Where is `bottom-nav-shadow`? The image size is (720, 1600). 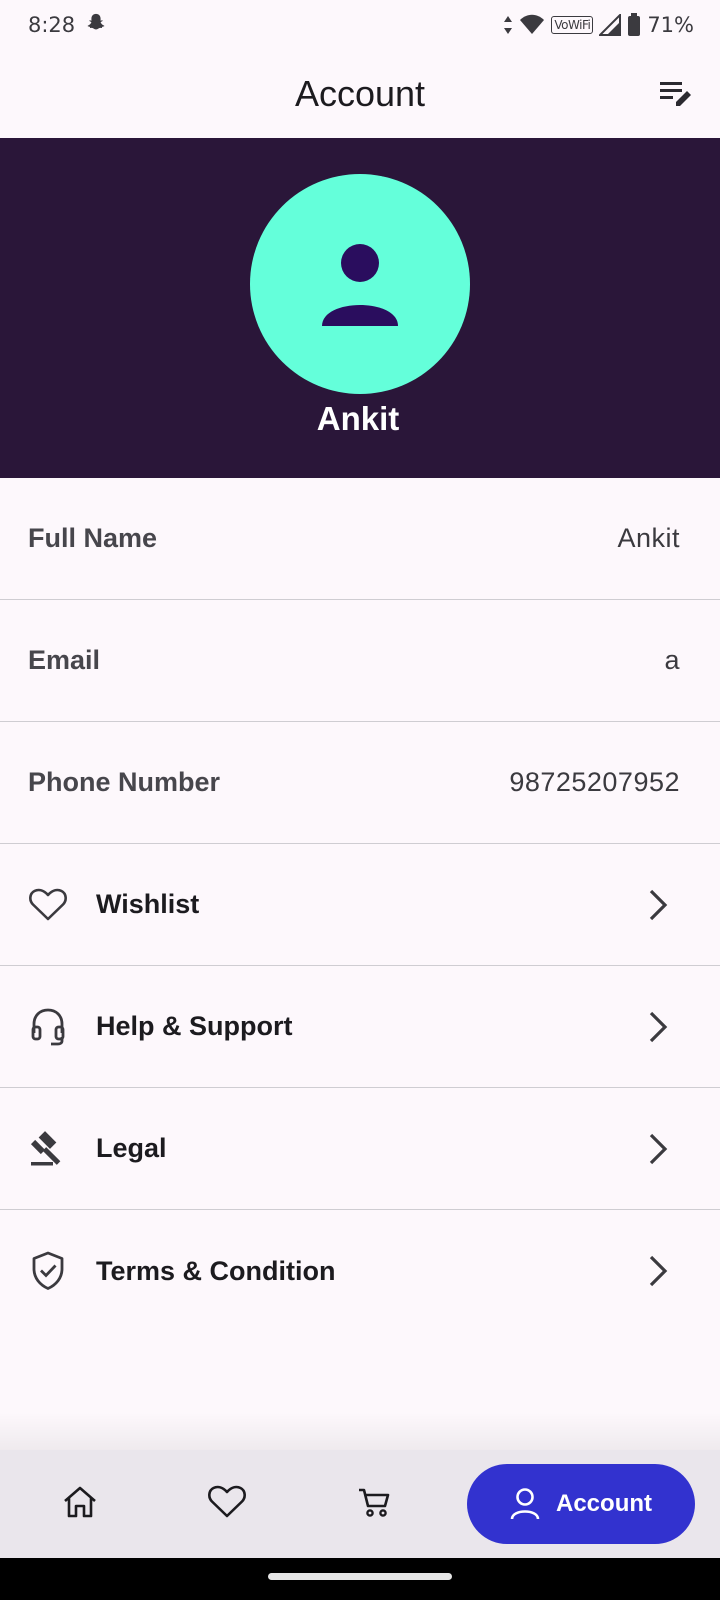
bottom-nav-shadow is located at coordinates (360, 1432).